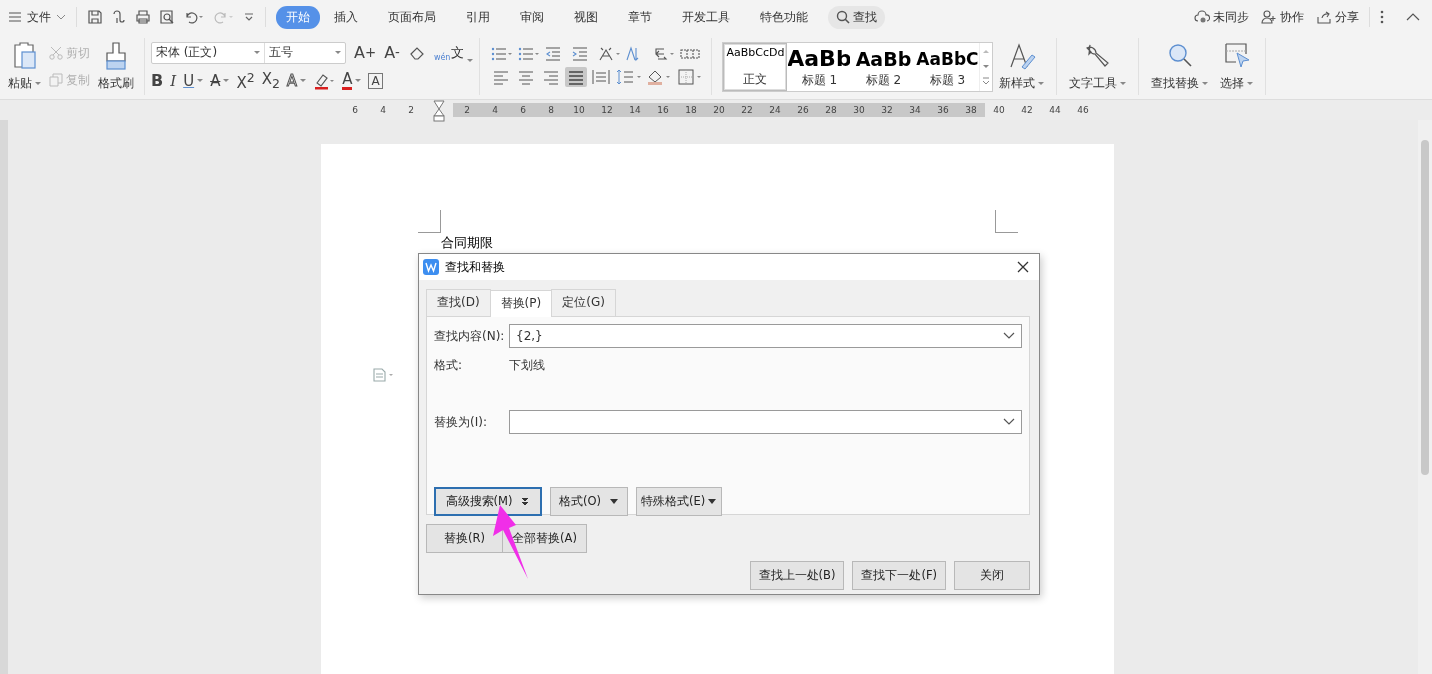 This screenshot has height=674, width=1432. Describe the element at coordinates (431, 267) in the screenshot. I see `app-icon` at that location.